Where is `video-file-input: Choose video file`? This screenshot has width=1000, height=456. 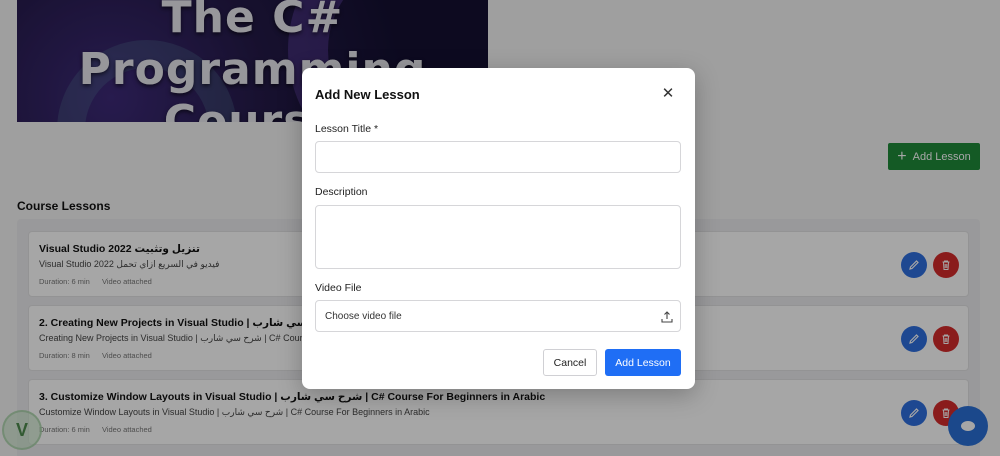
video-file-input: Choose video file is located at coordinates (498, 316).